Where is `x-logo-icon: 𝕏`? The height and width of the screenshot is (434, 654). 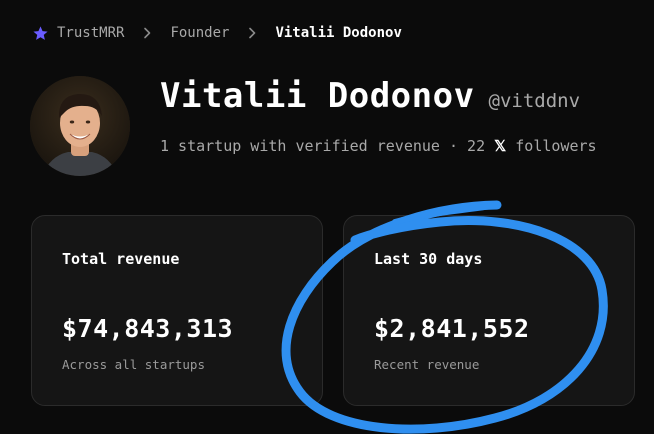
x-logo-icon: 𝕏 is located at coordinates (500, 146).